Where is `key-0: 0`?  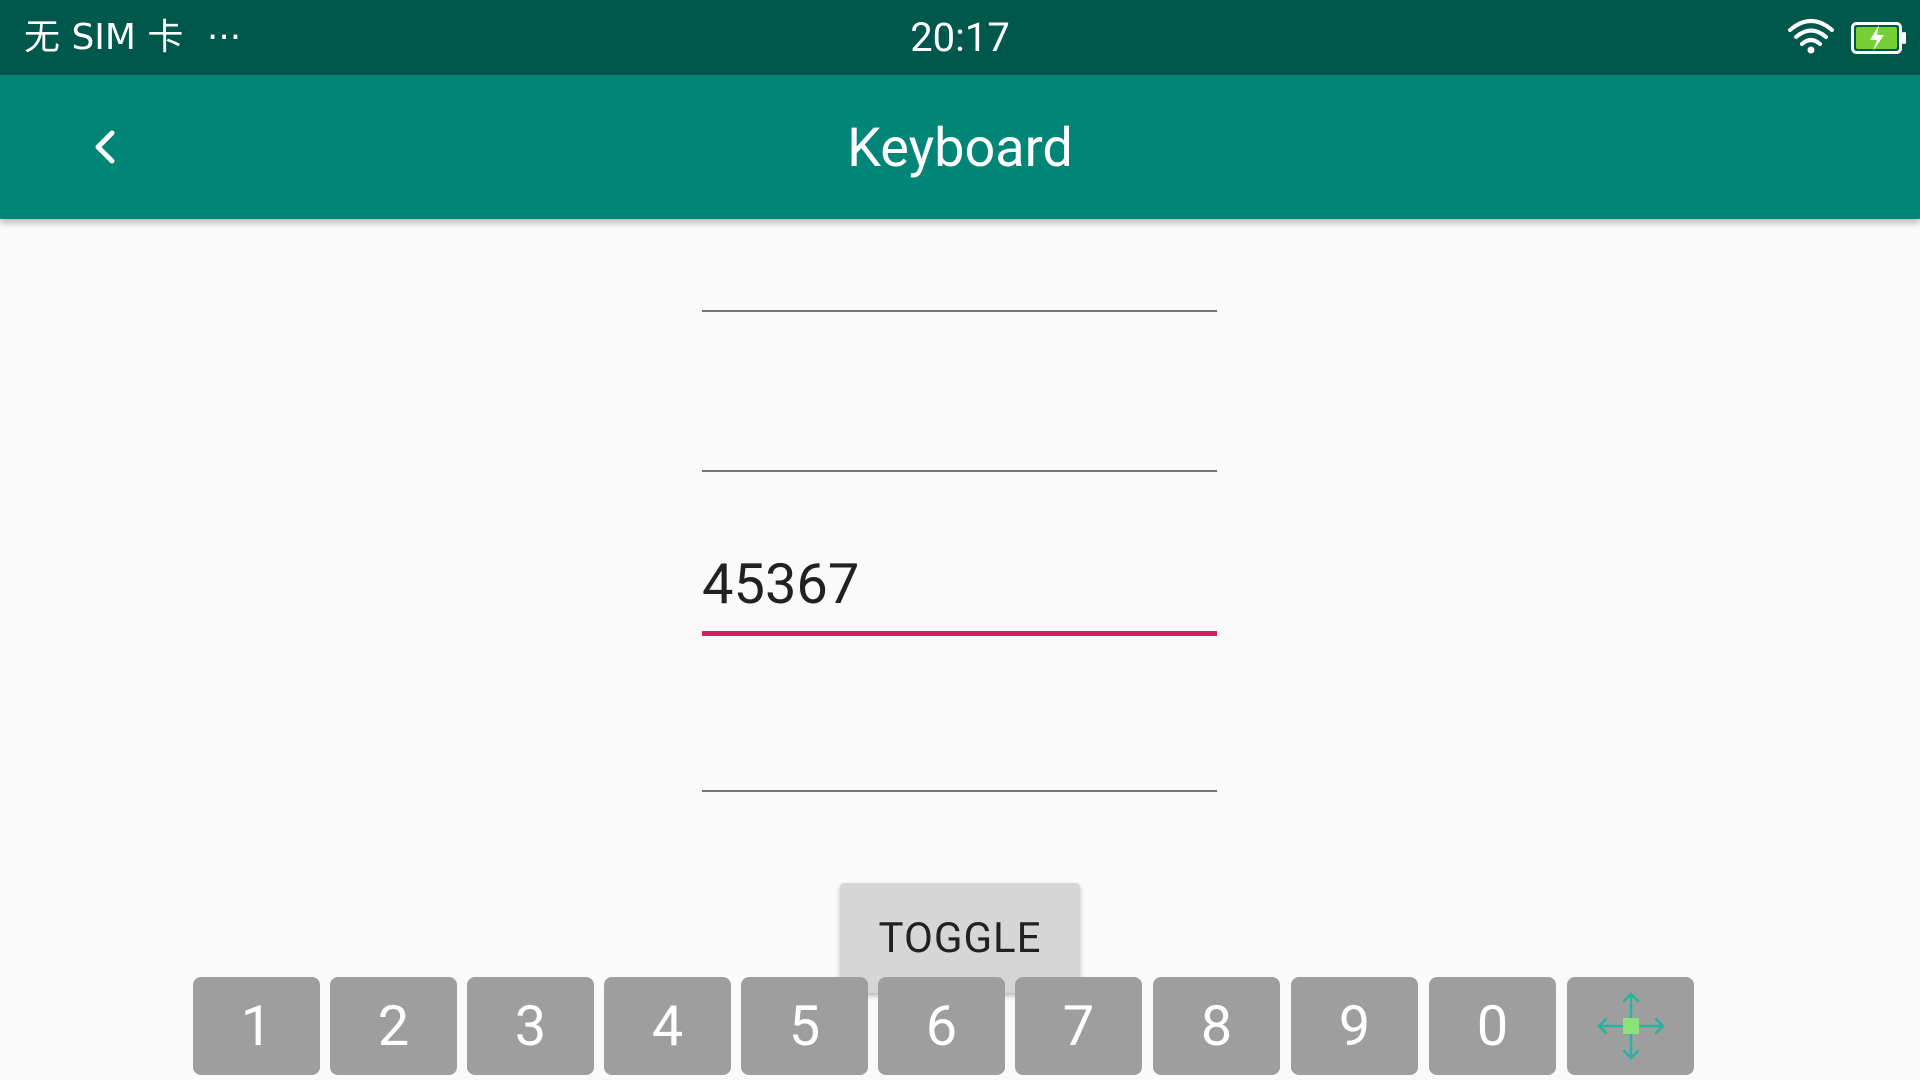 key-0: 0 is located at coordinates (1492, 1026).